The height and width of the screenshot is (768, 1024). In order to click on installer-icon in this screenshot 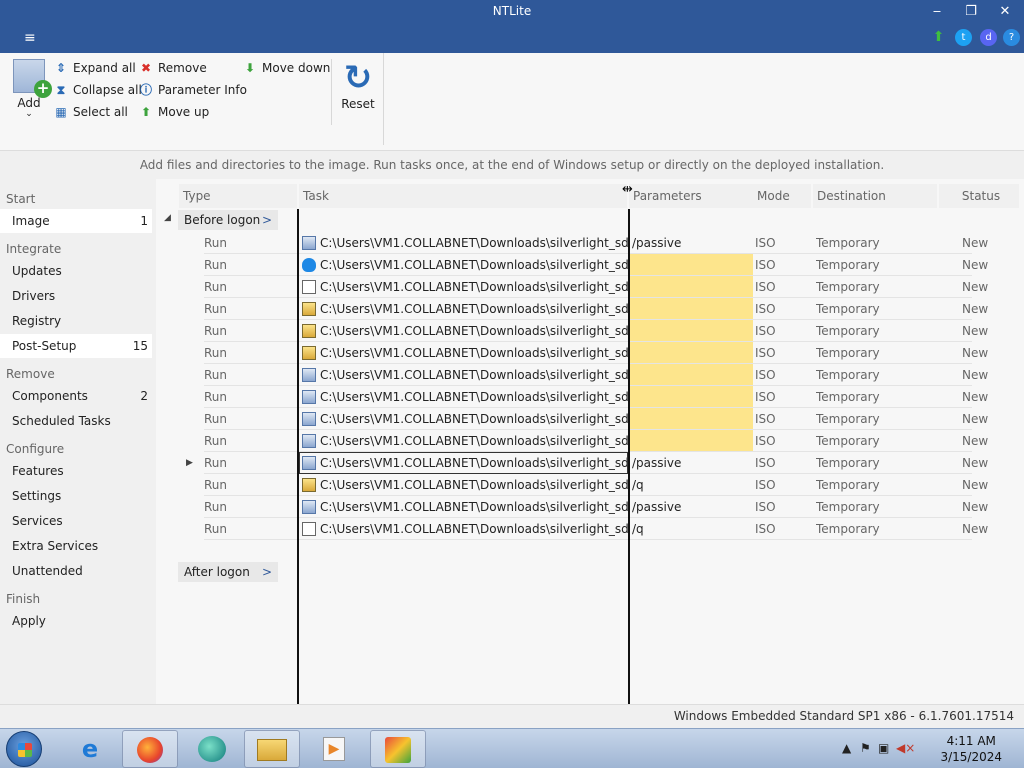, I will do `click(309, 375)`.